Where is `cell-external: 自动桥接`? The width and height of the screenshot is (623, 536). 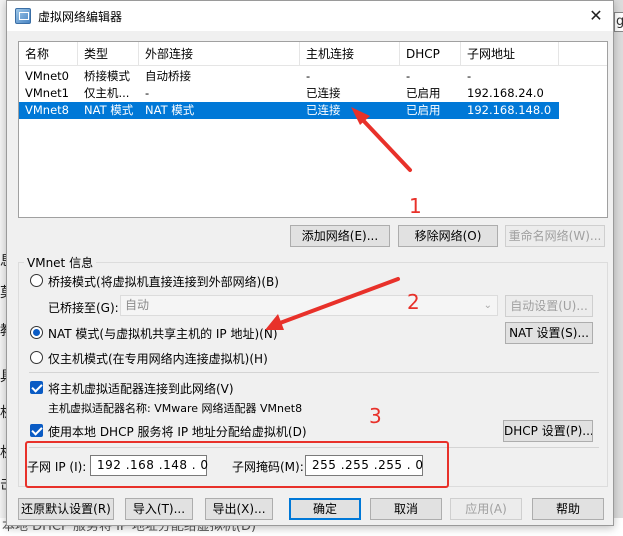 cell-external: 自动桥接 is located at coordinates (168, 76).